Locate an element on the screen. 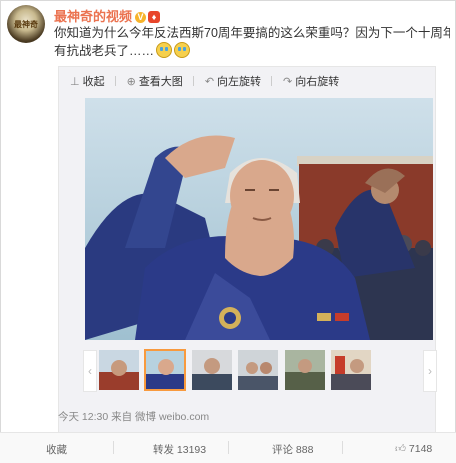 The height and width of the screenshot is (463, 456). view-large-button: ⊕ 查看大图 is located at coordinates (155, 81).